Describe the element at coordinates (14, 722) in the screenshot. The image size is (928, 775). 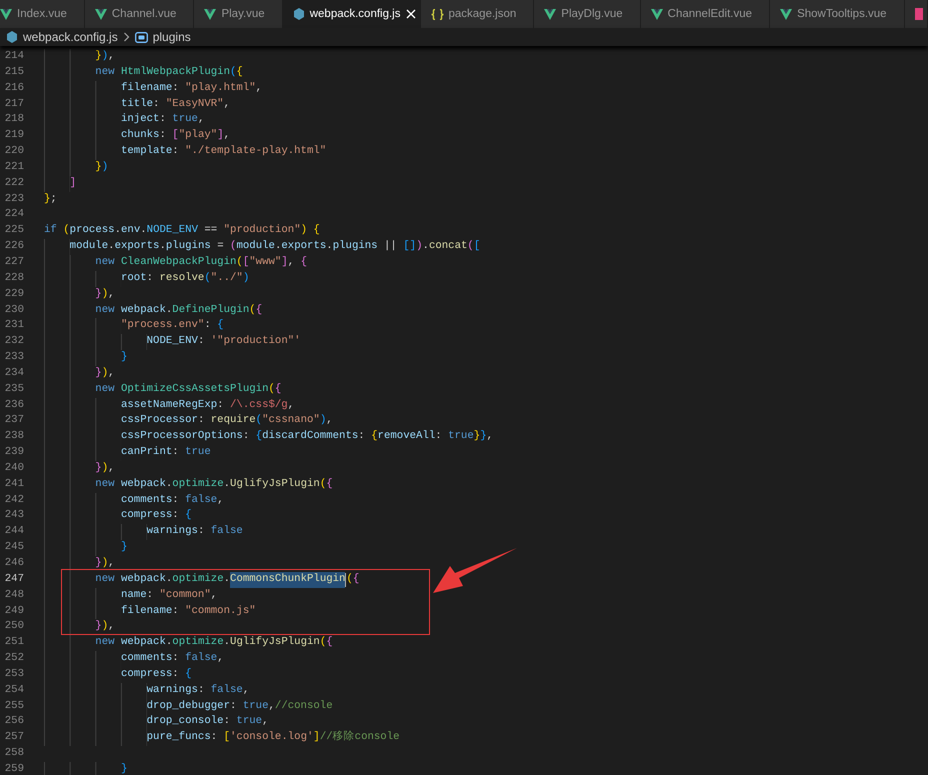
I see `line-number: 256` at that location.